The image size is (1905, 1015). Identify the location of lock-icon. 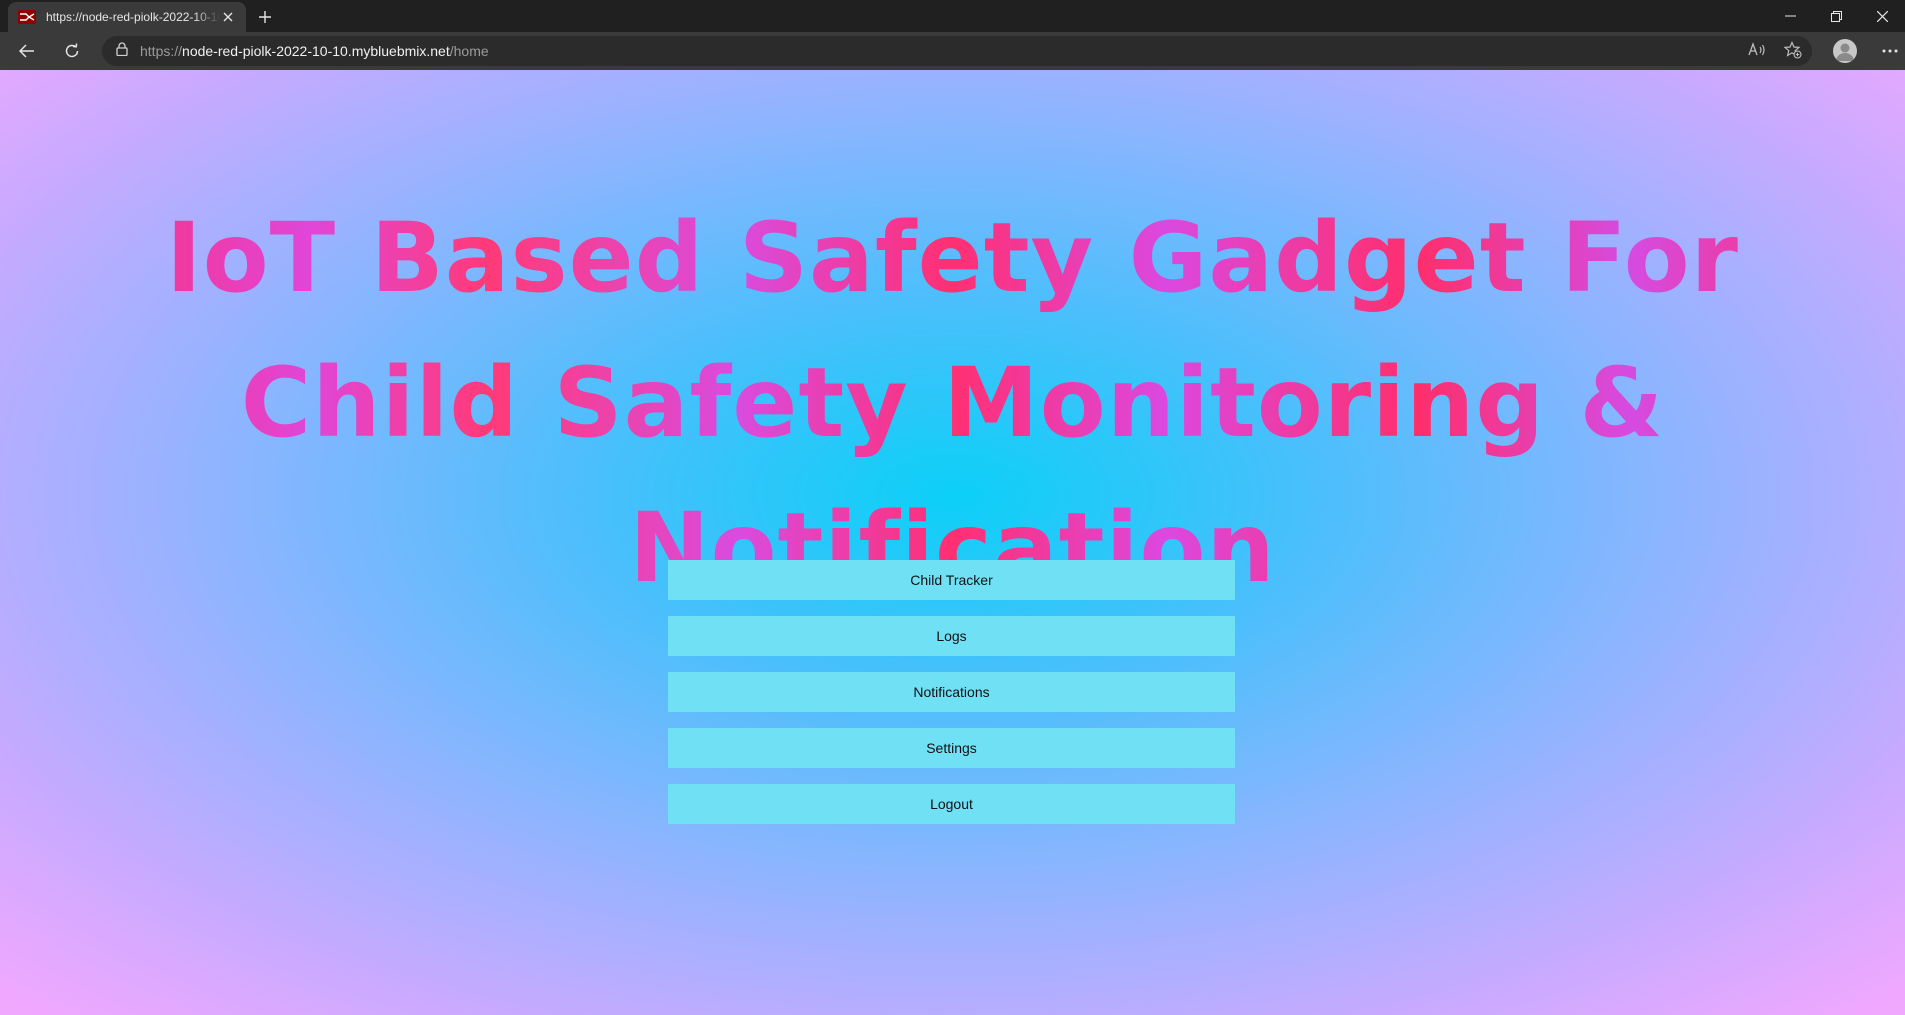
(122, 51).